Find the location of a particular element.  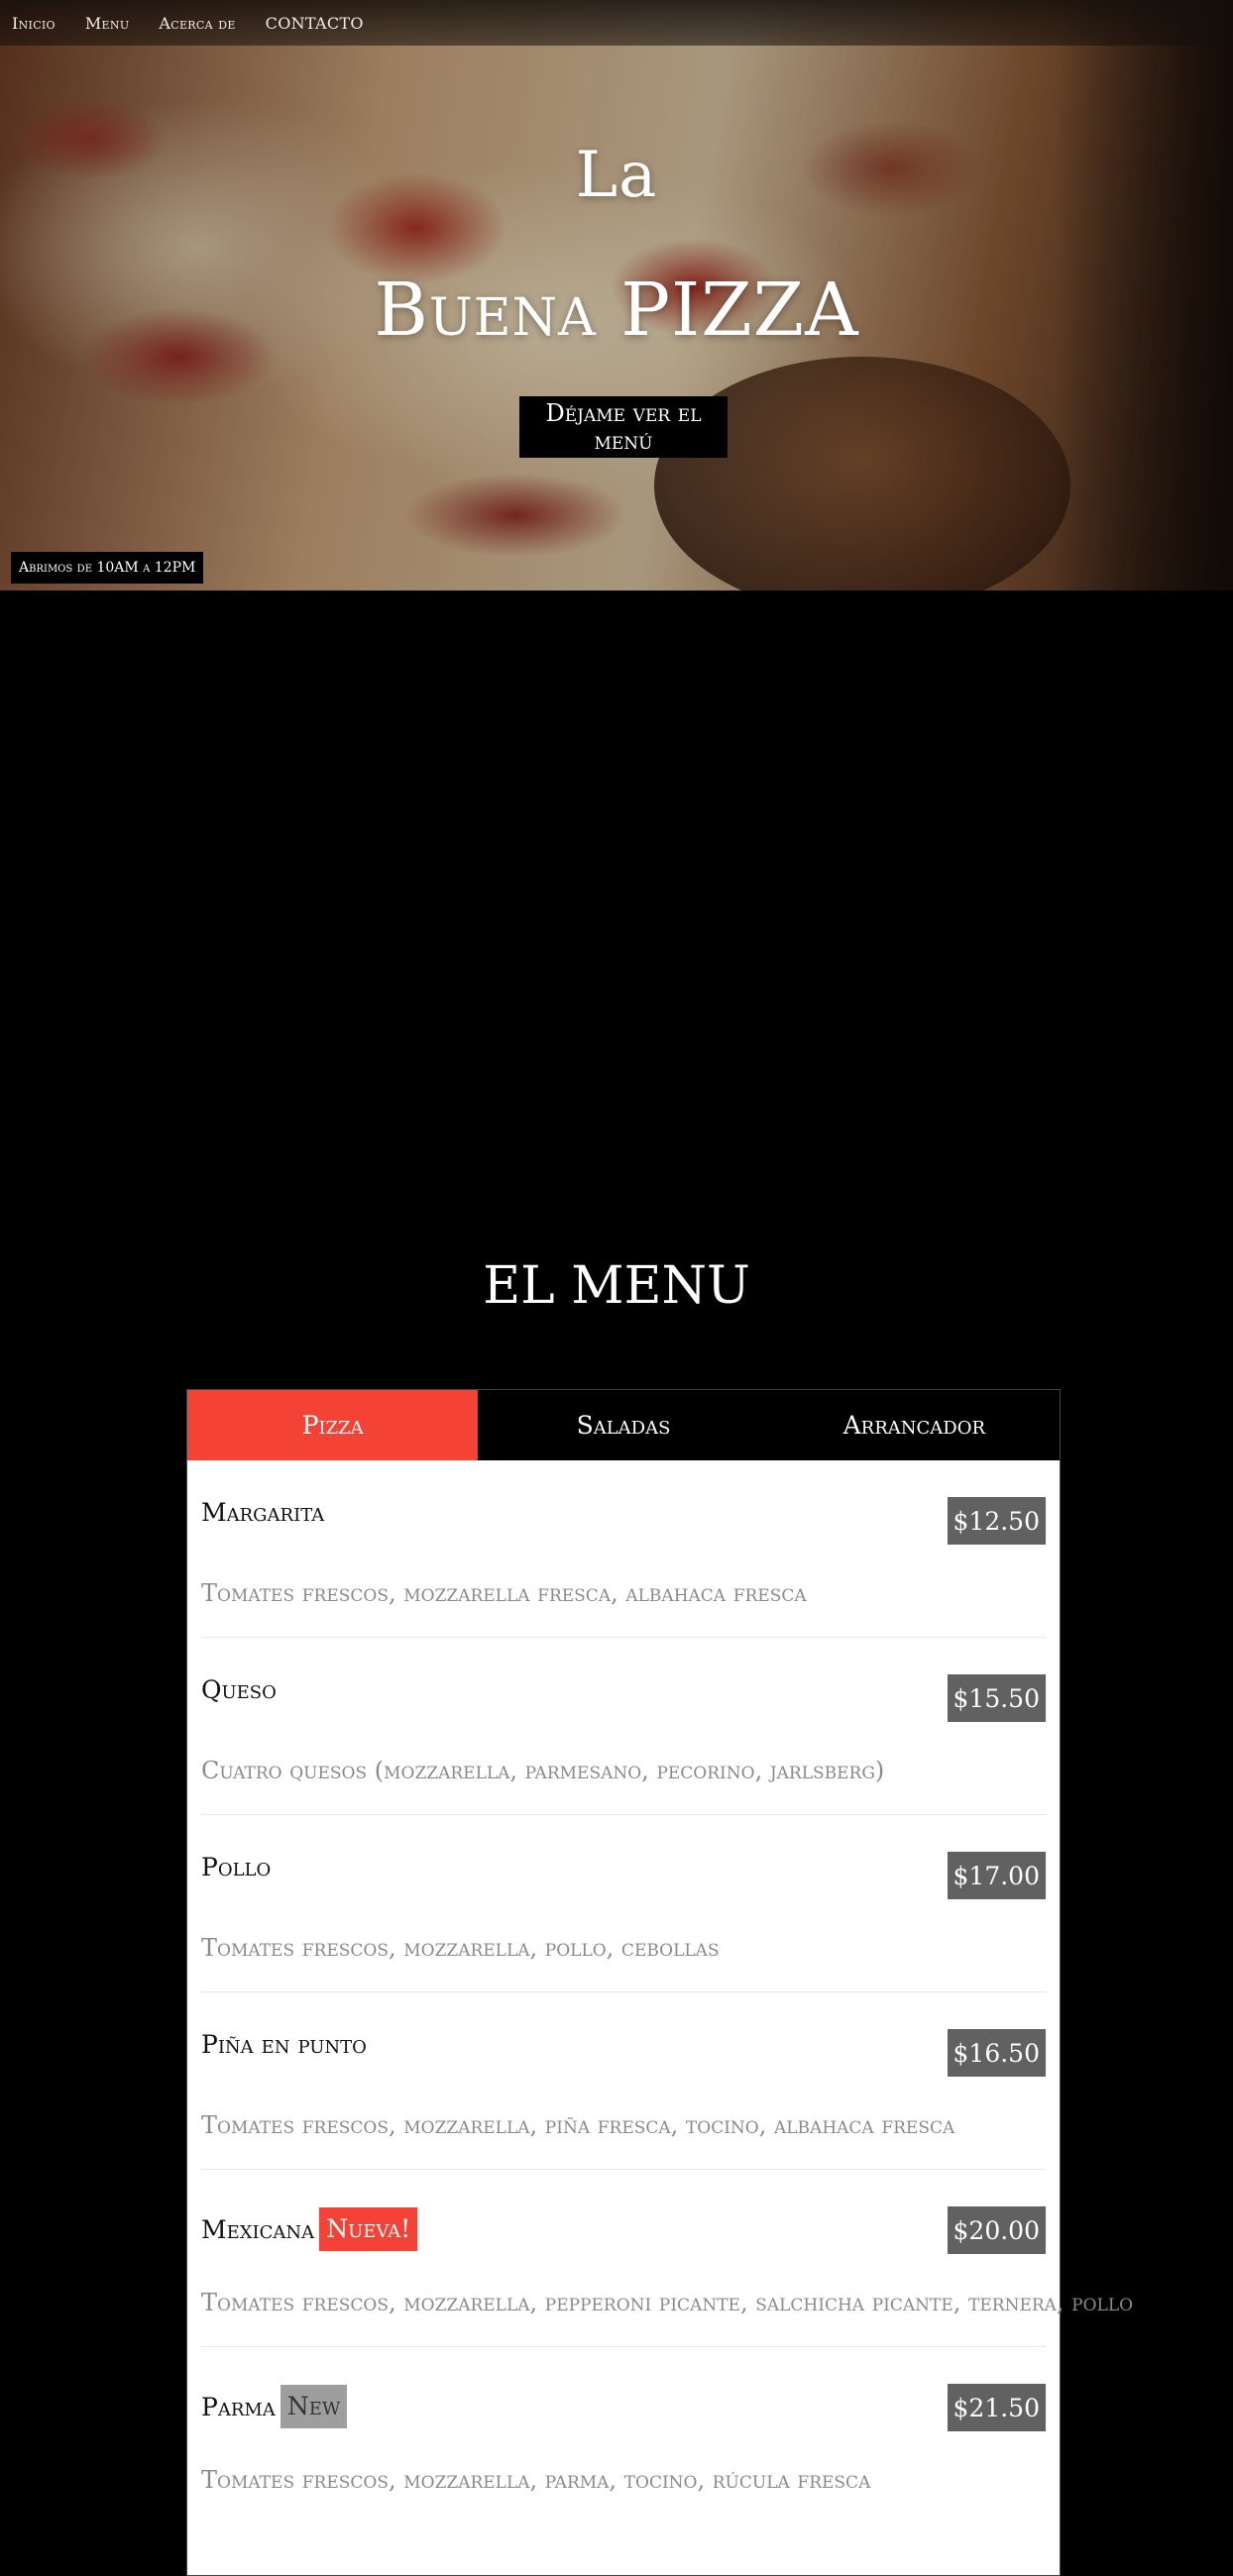

price-badge: $21.50 is located at coordinates (996, 2407).